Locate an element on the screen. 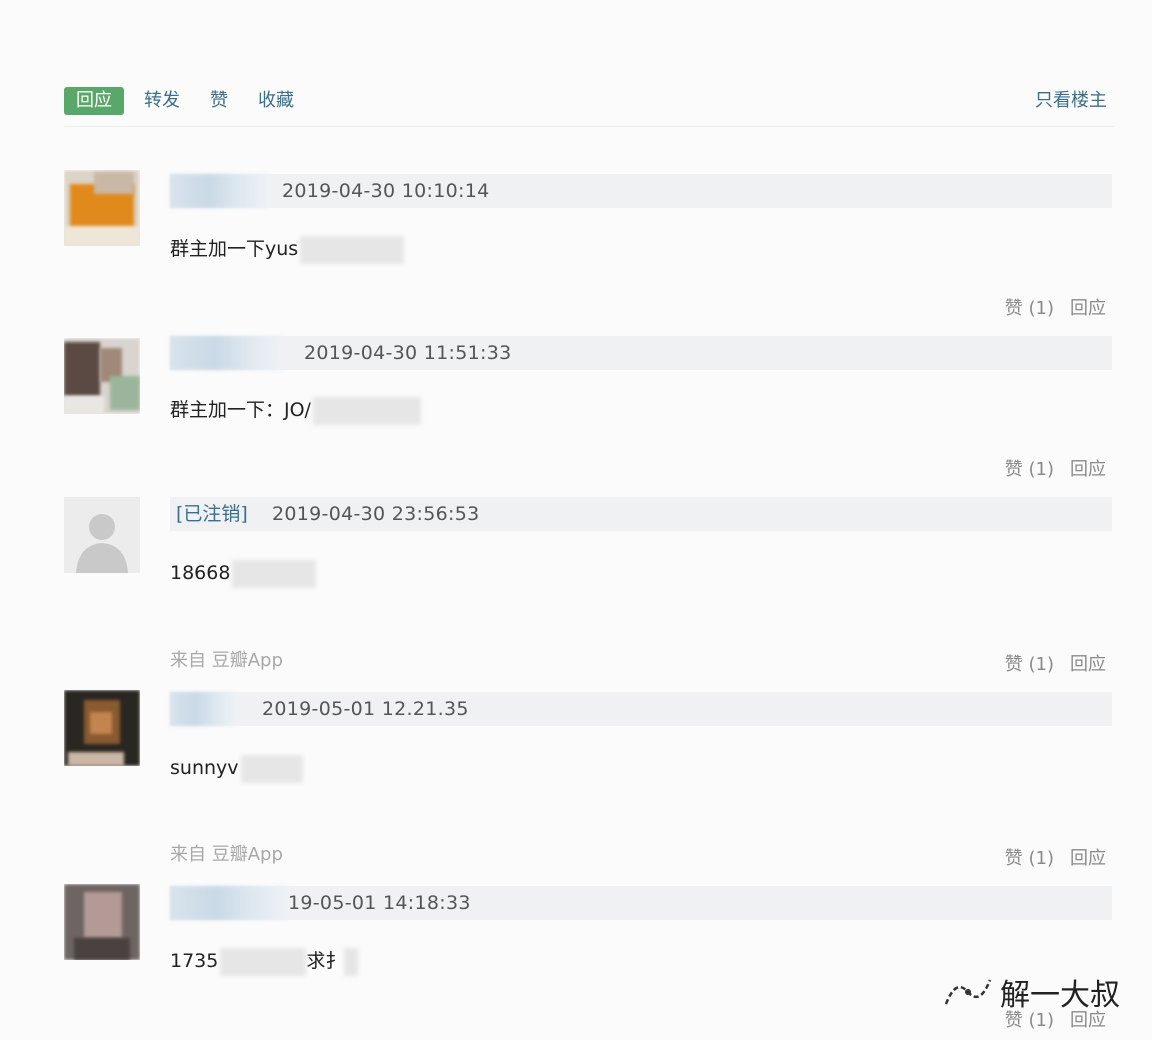 The height and width of the screenshot is (1040, 1152). post-action-tabs: 回应 转发 赞 收藏 is located at coordinates (194, 101).